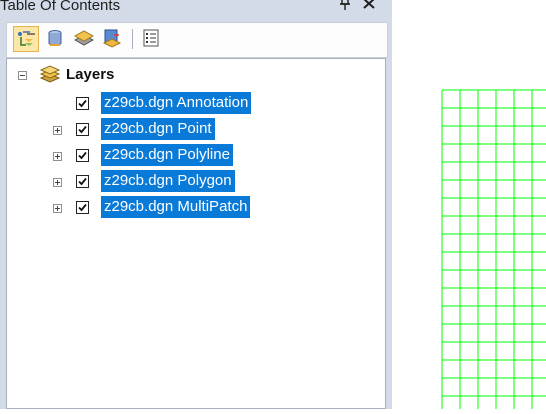  What do you see at coordinates (57, 156) in the screenshot?
I see `expand-polyline-toggle` at bounding box center [57, 156].